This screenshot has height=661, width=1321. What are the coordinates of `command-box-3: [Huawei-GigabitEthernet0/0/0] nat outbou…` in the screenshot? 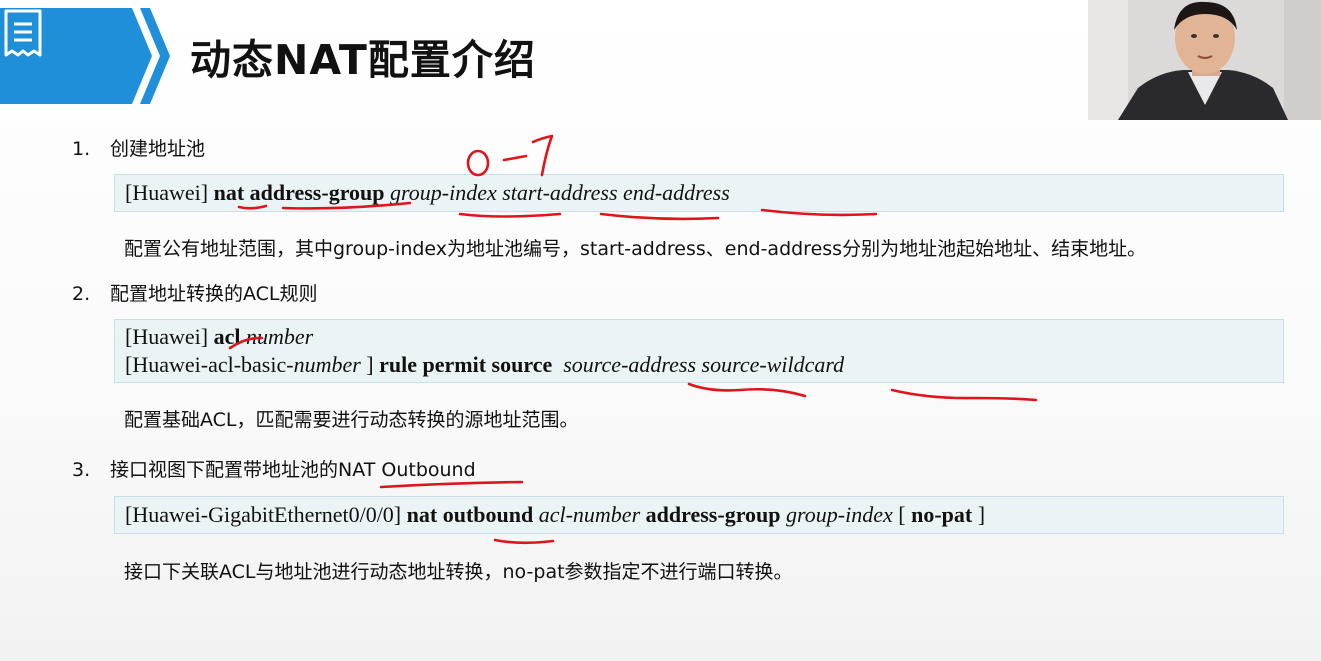 It's located at (699, 515).